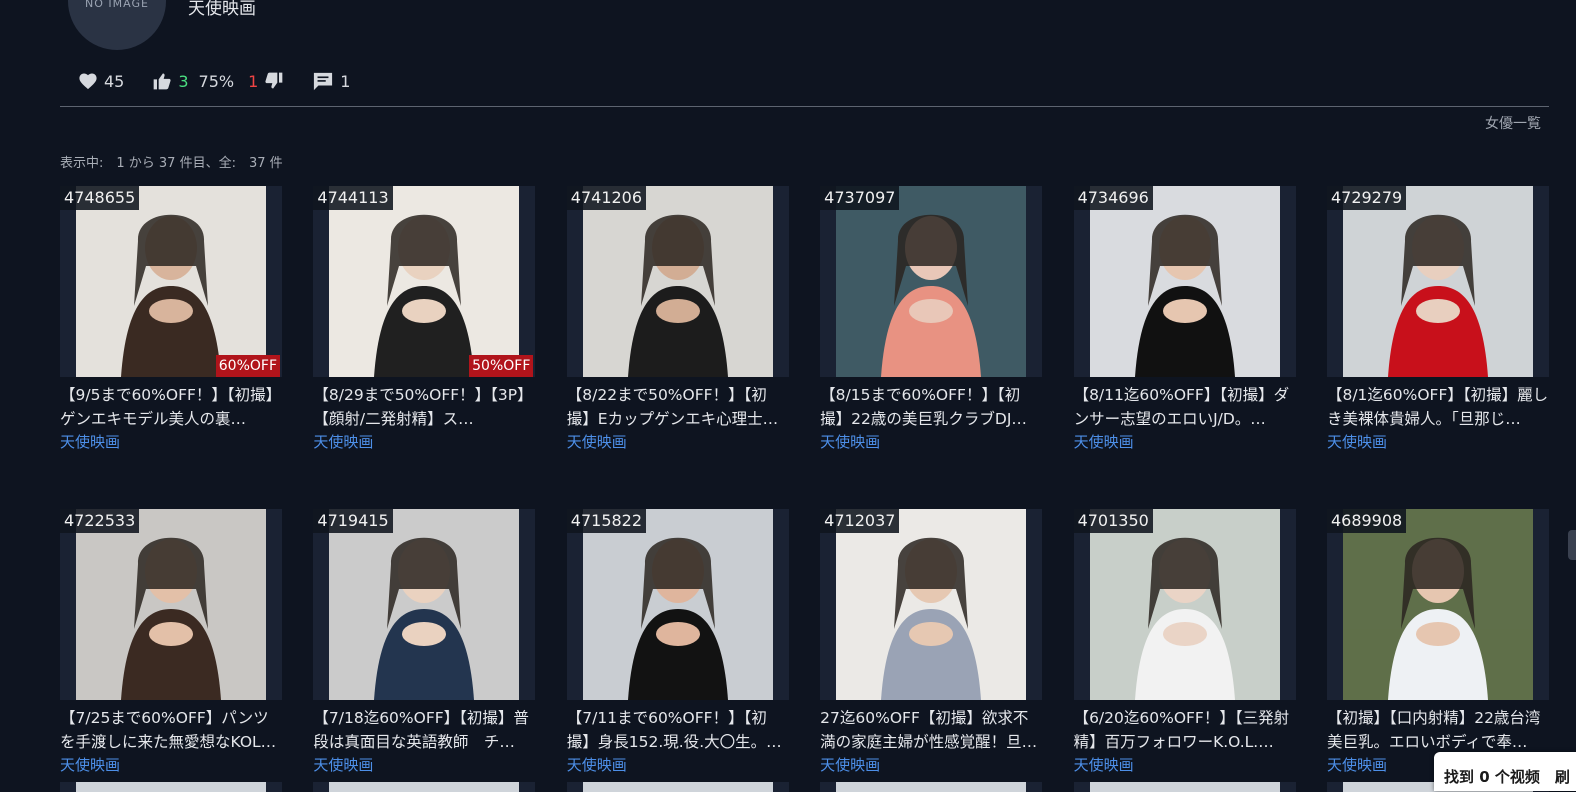 The image size is (1576, 792). What do you see at coordinates (100, 521) in the screenshot?
I see `video-id: 4722533` at bounding box center [100, 521].